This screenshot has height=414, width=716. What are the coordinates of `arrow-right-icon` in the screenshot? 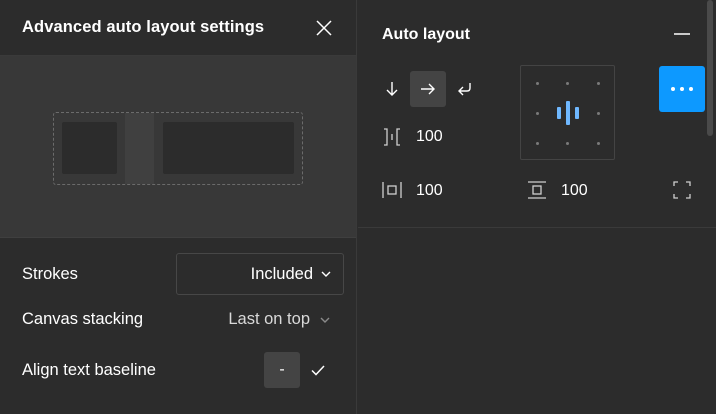 It's located at (428, 89).